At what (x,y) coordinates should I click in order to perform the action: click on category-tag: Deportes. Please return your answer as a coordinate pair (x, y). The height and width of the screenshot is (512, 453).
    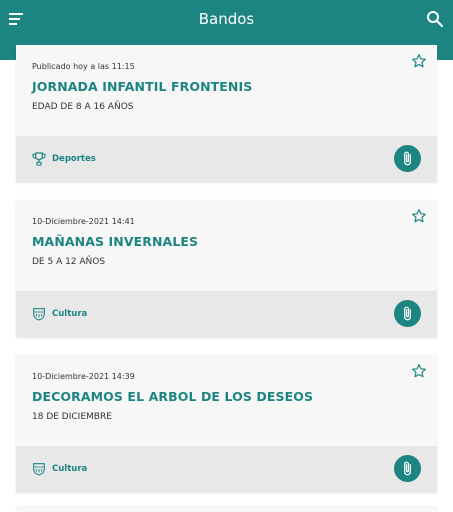
    Looking at the image, I should click on (63, 159).